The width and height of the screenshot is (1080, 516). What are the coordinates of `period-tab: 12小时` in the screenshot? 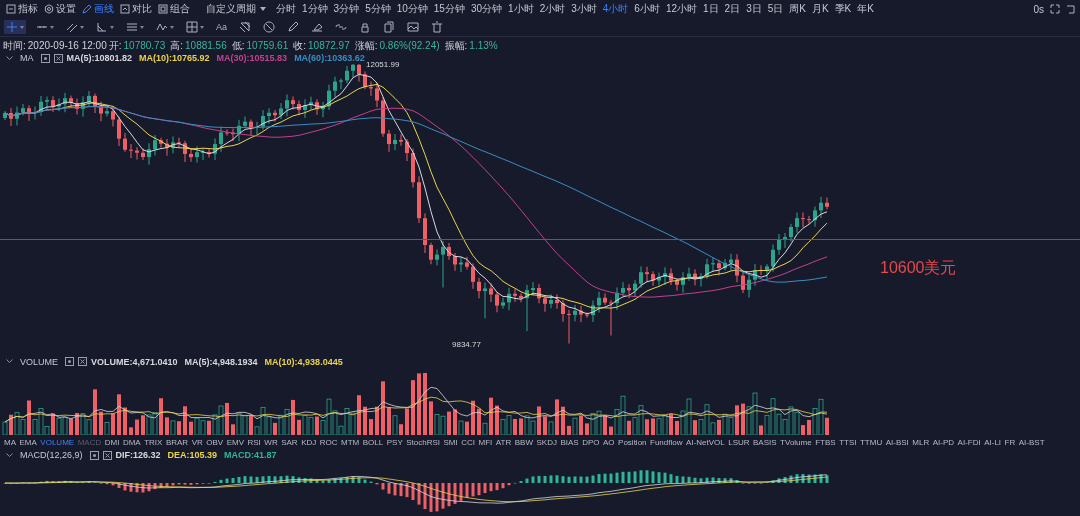 It's located at (681, 9).